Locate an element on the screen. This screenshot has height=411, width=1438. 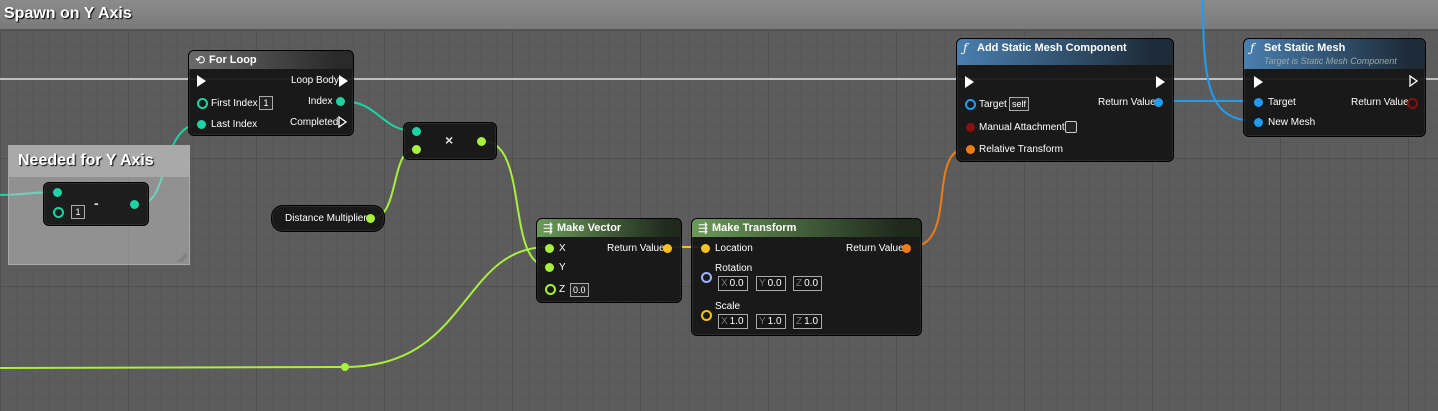
loop-body-label: Loop Body is located at coordinates (315, 80).